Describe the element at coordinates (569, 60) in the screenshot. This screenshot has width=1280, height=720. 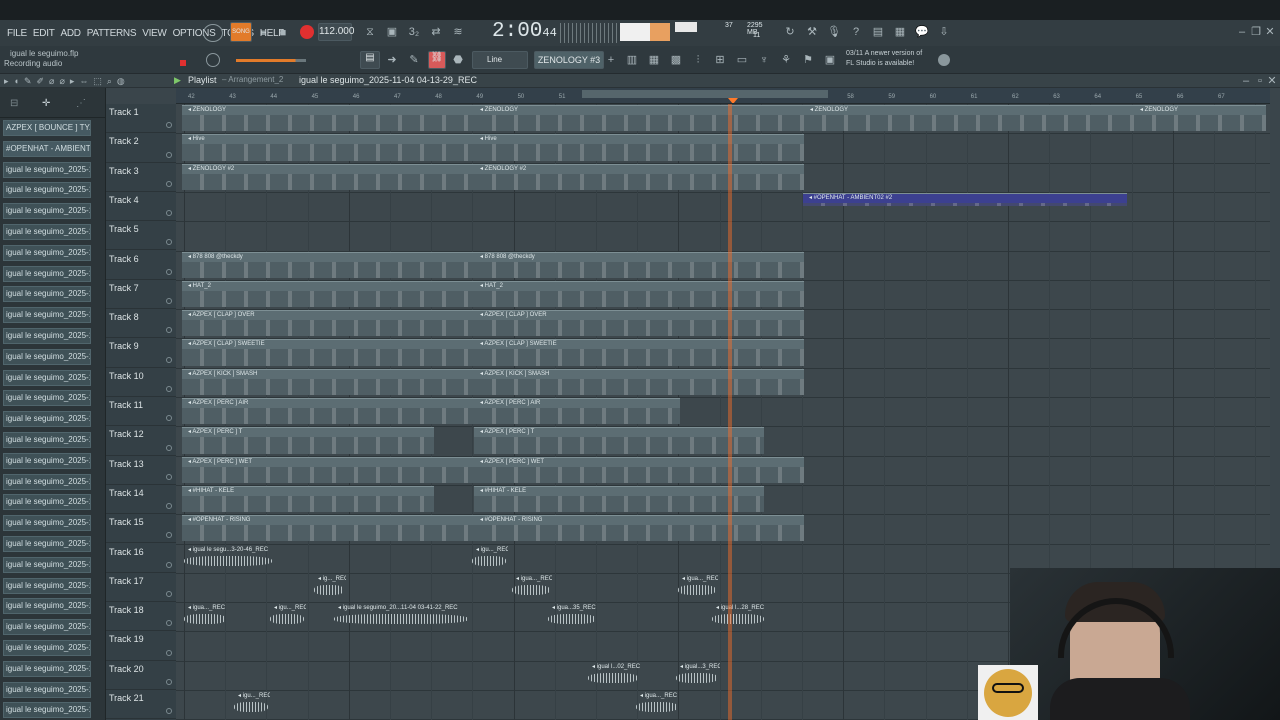
I see `pattern-selector: ZENOLOGY #3` at that location.